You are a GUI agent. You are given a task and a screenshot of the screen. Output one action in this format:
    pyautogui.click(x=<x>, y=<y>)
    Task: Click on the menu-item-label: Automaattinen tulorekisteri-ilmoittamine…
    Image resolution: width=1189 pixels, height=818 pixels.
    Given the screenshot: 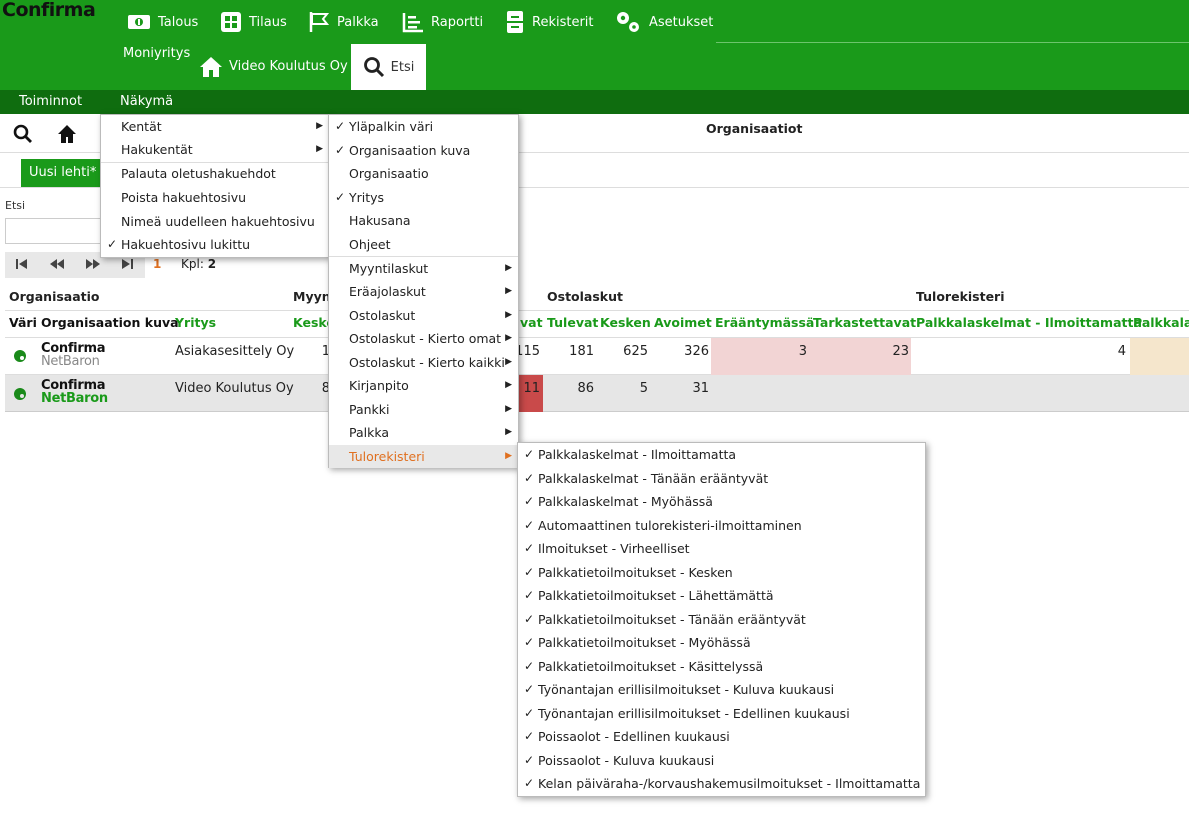 What is the action you would take?
    pyautogui.click(x=670, y=525)
    